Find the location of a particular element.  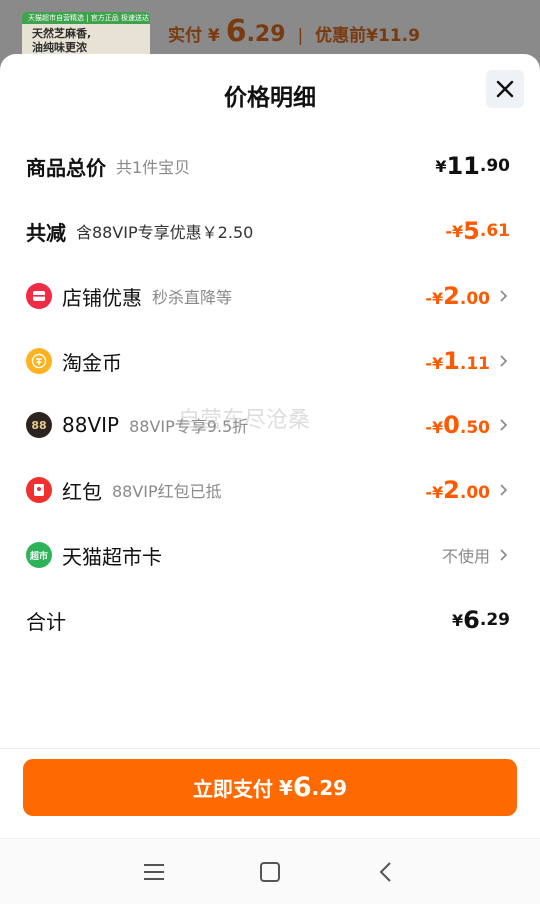

vip-dec: .50 is located at coordinates (474, 428).